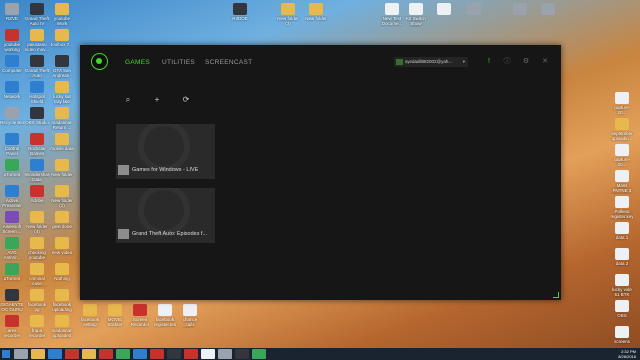 The width and height of the screenshot is (640, 360). Describe the element at coordinates (556, 295) in the screenshot. I see `resize-handle` at that location.